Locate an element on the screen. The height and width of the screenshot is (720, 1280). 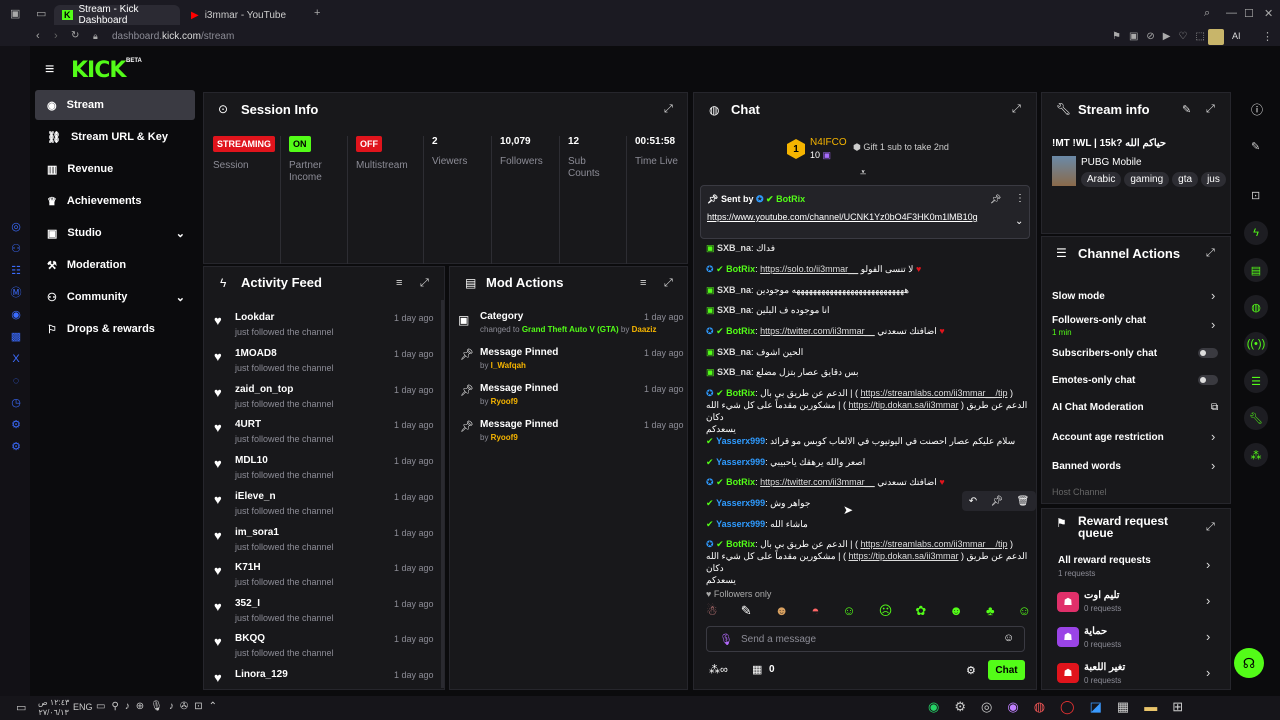
nav-revenue: ▥ Revenue is located at coordinates (115, 169).